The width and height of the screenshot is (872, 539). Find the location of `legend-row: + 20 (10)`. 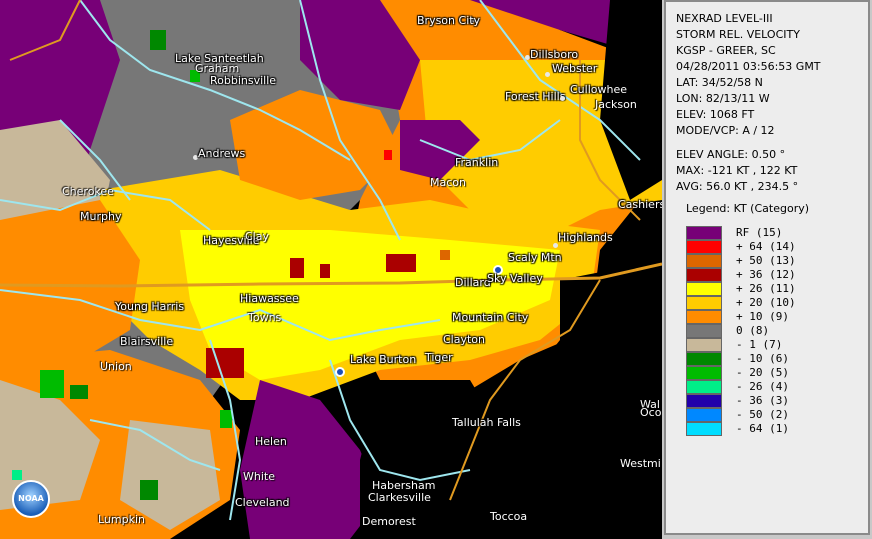

legend-row: + 20 (10) is located at coordinates (776, 303).